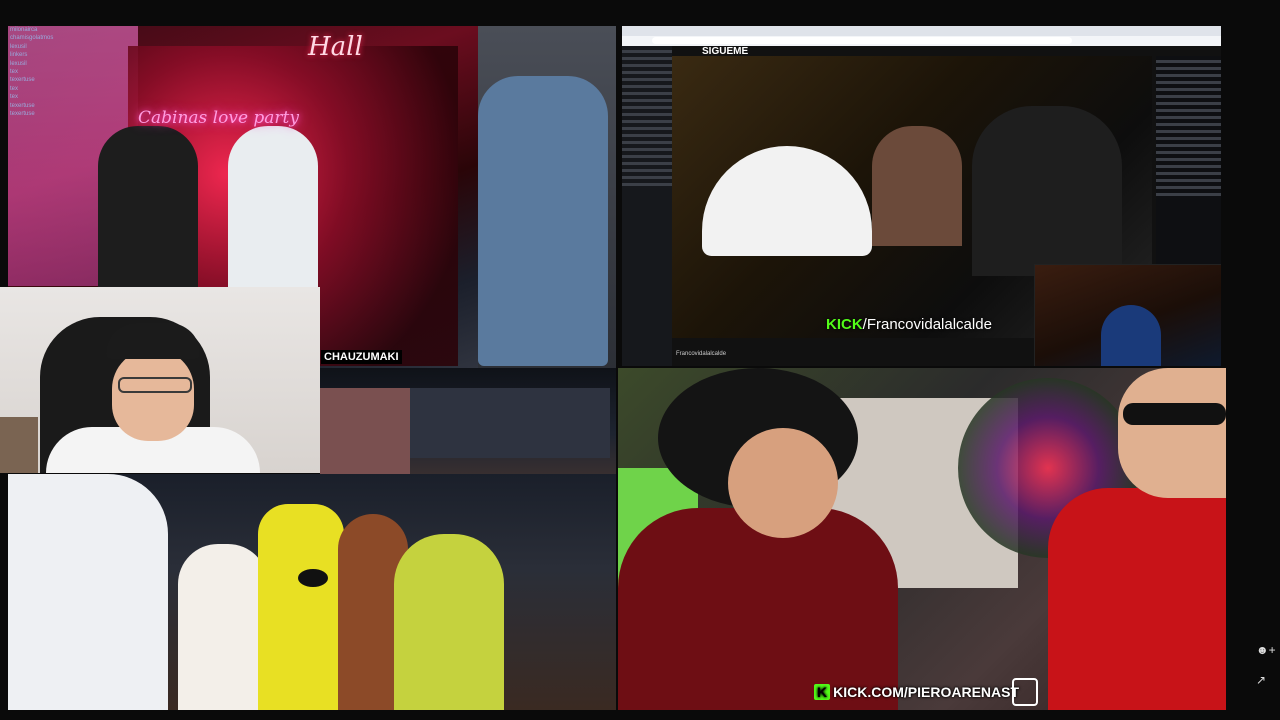  Describe the element at coordinates (32, 38) in the screenshot. I see `chat-user: chamisgolatmos` at that location.